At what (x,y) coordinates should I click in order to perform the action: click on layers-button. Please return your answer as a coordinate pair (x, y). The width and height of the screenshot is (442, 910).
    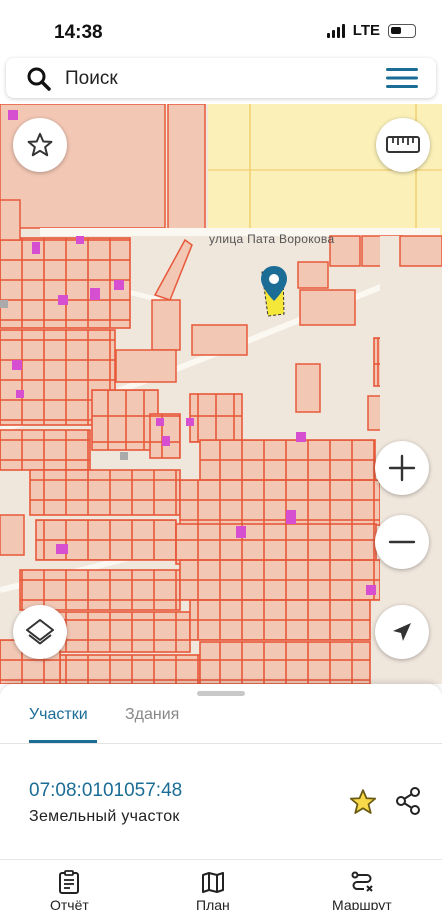
    Looking at the image, I should click on (40, 632).